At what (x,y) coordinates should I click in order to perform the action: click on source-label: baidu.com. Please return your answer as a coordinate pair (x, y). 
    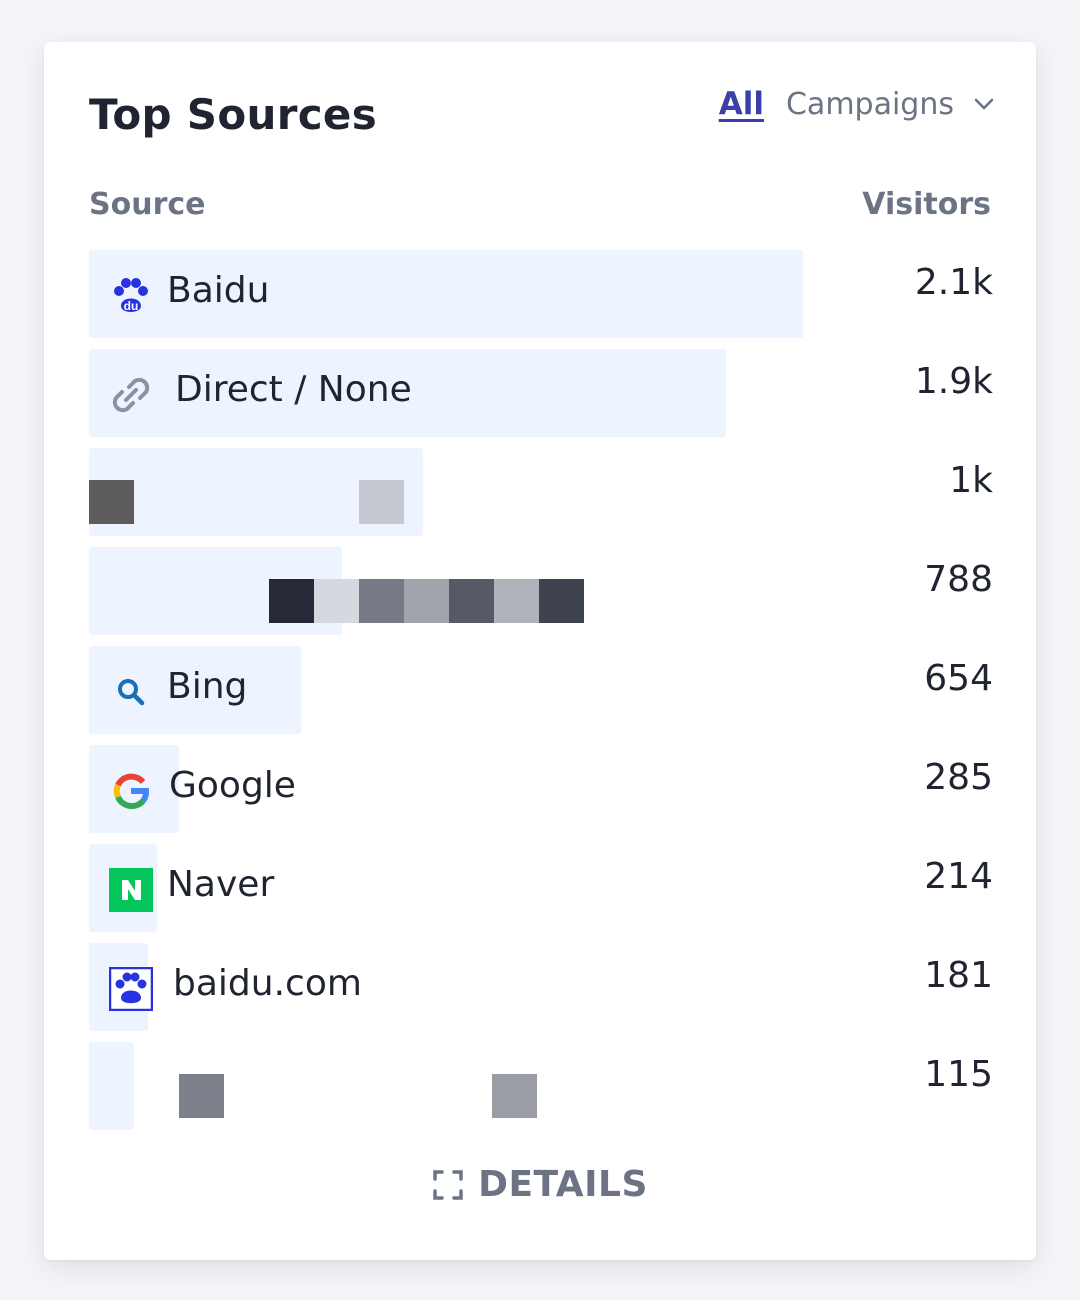
    Looking at the image, I should click on (267, 983).